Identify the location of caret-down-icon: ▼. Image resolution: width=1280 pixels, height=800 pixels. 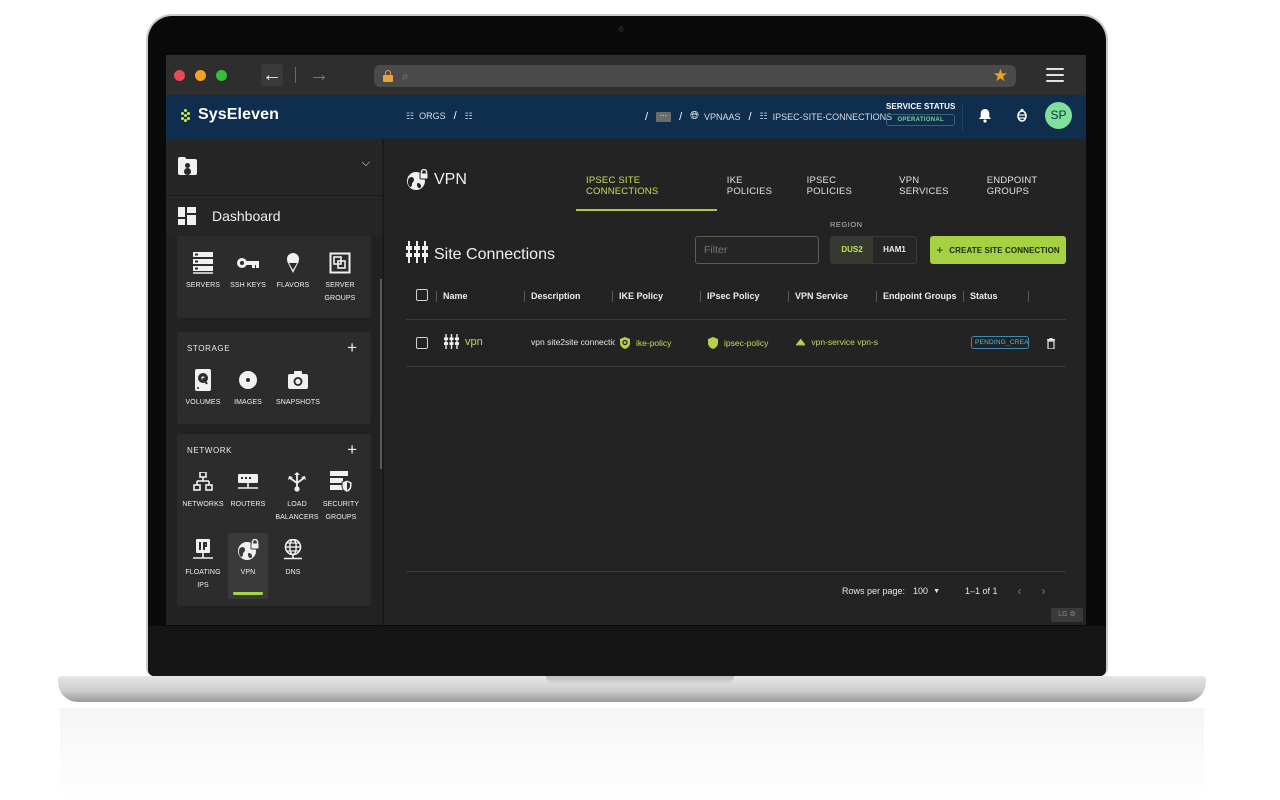
(936, 591).